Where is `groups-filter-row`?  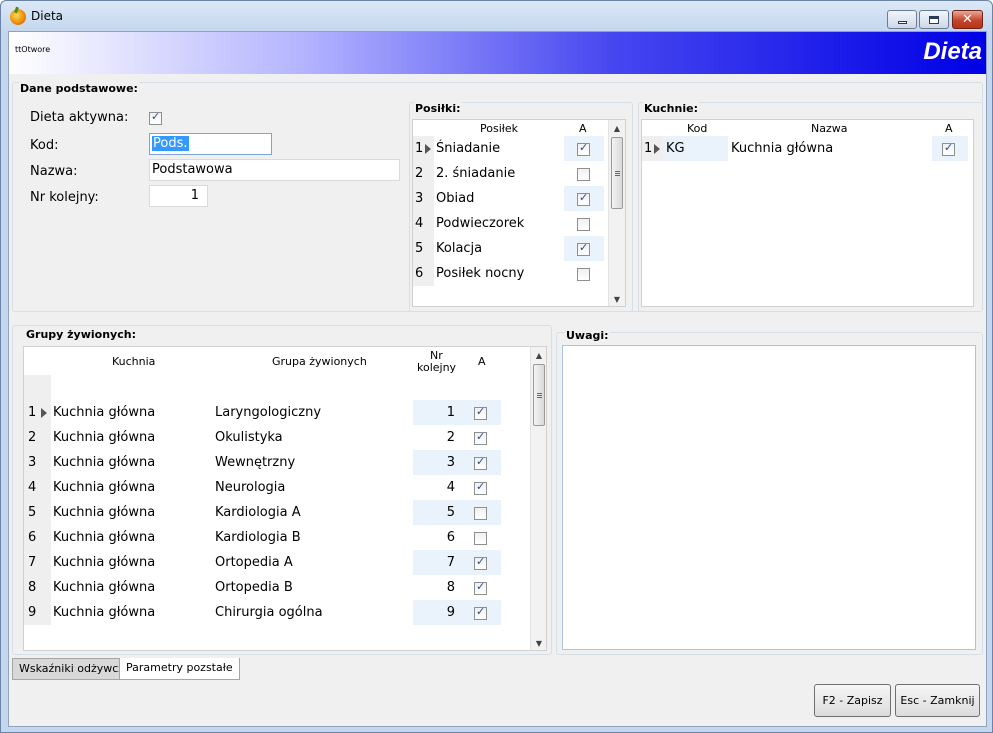
groups-filter-row is located at coordinates (37, 387).